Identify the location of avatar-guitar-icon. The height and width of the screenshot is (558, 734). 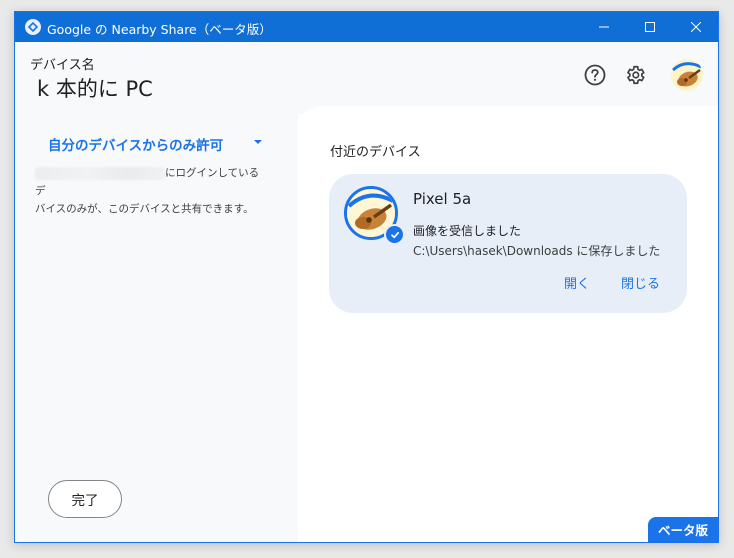
(687, 75).